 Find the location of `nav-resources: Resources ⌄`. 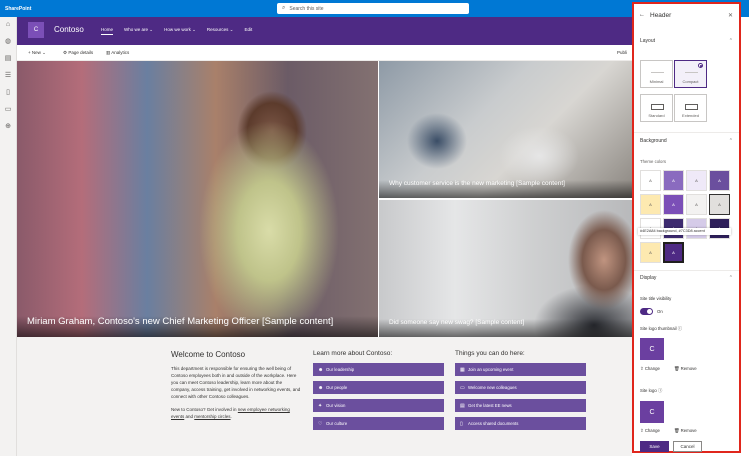

nav-resources: Resources ⌄ is located at coordinates (220, 31).